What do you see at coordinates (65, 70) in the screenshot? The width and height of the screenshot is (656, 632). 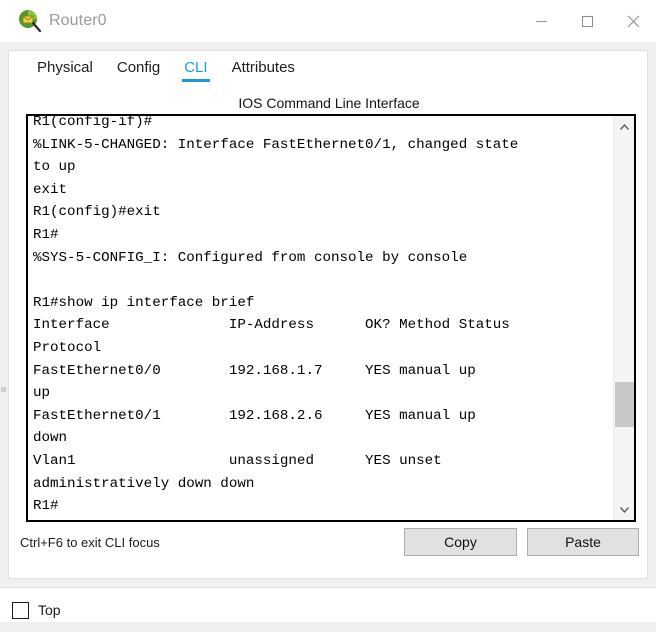 I see `tab-physical: Physical` at bounding box center [65, 70].